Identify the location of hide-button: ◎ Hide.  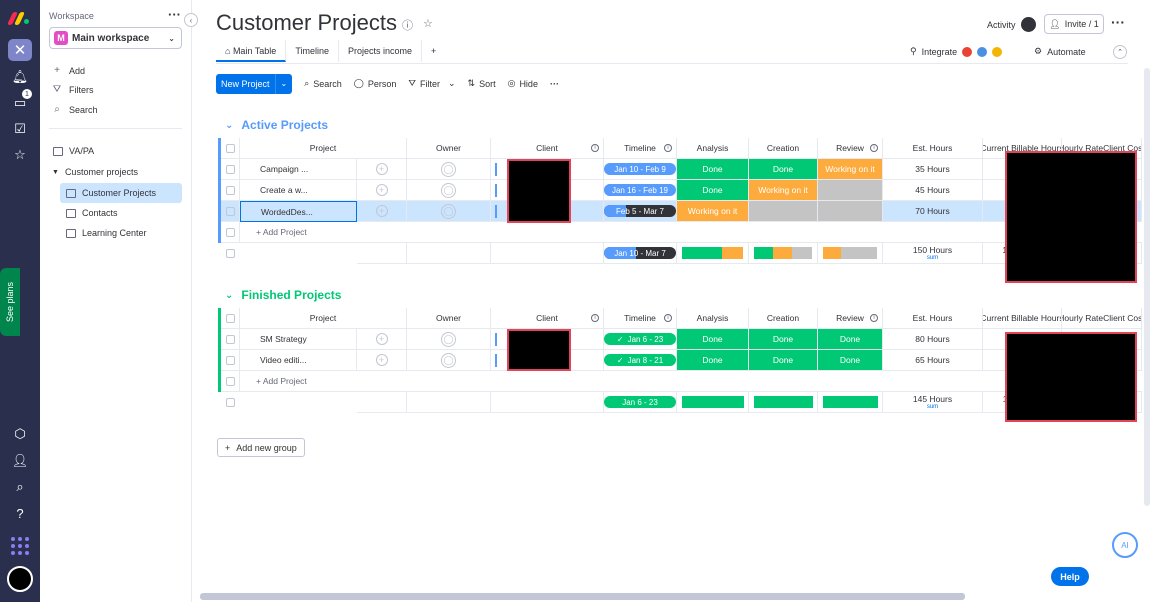
(523, 83).